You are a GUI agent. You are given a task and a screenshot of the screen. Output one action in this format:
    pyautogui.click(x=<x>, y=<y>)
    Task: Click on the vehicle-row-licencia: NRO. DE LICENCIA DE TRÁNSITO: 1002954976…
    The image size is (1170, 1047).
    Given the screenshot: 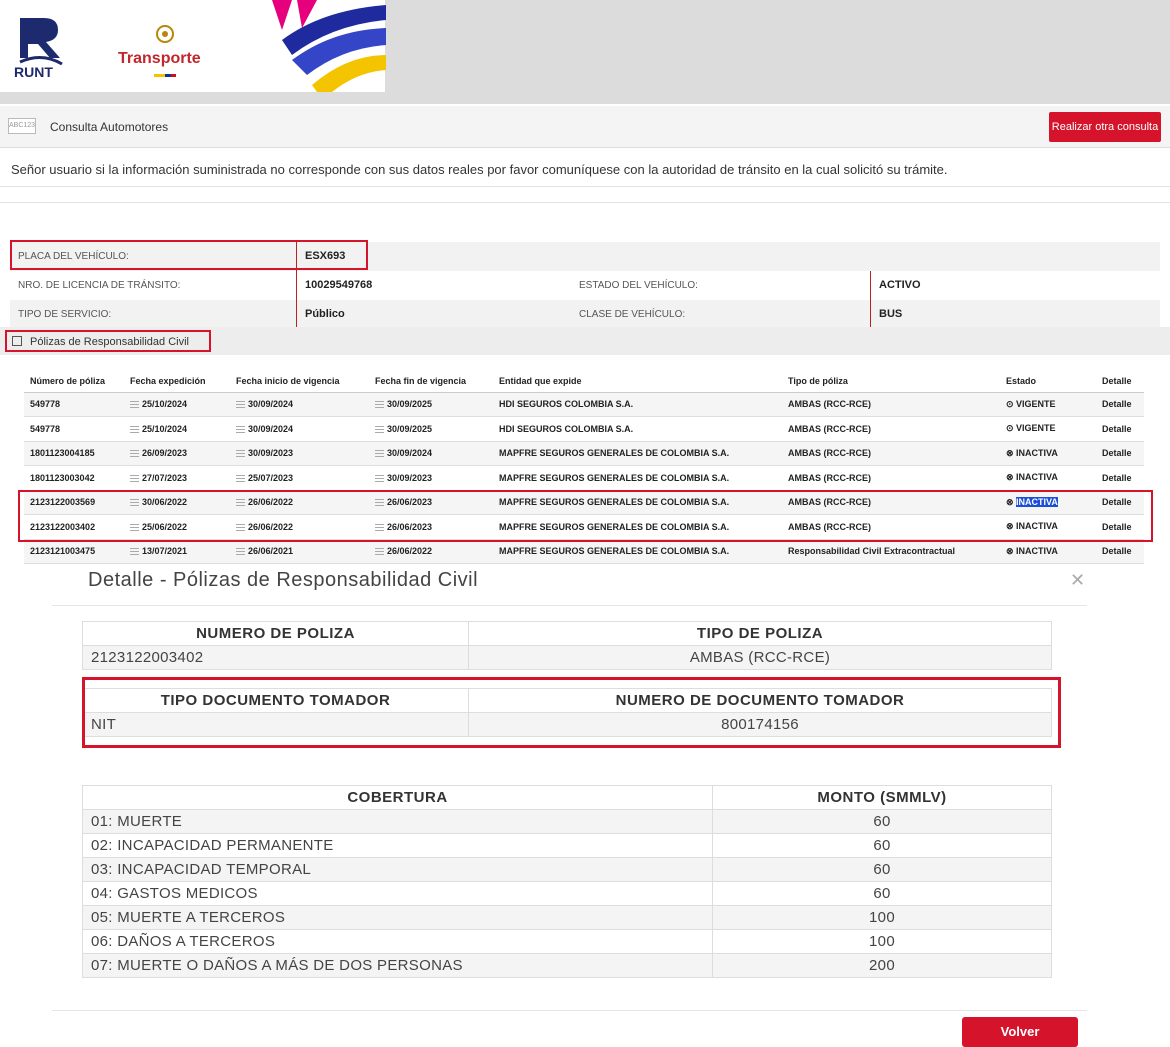 What is the action you would take?
    pyautogui.click(x=585, y=285)
    